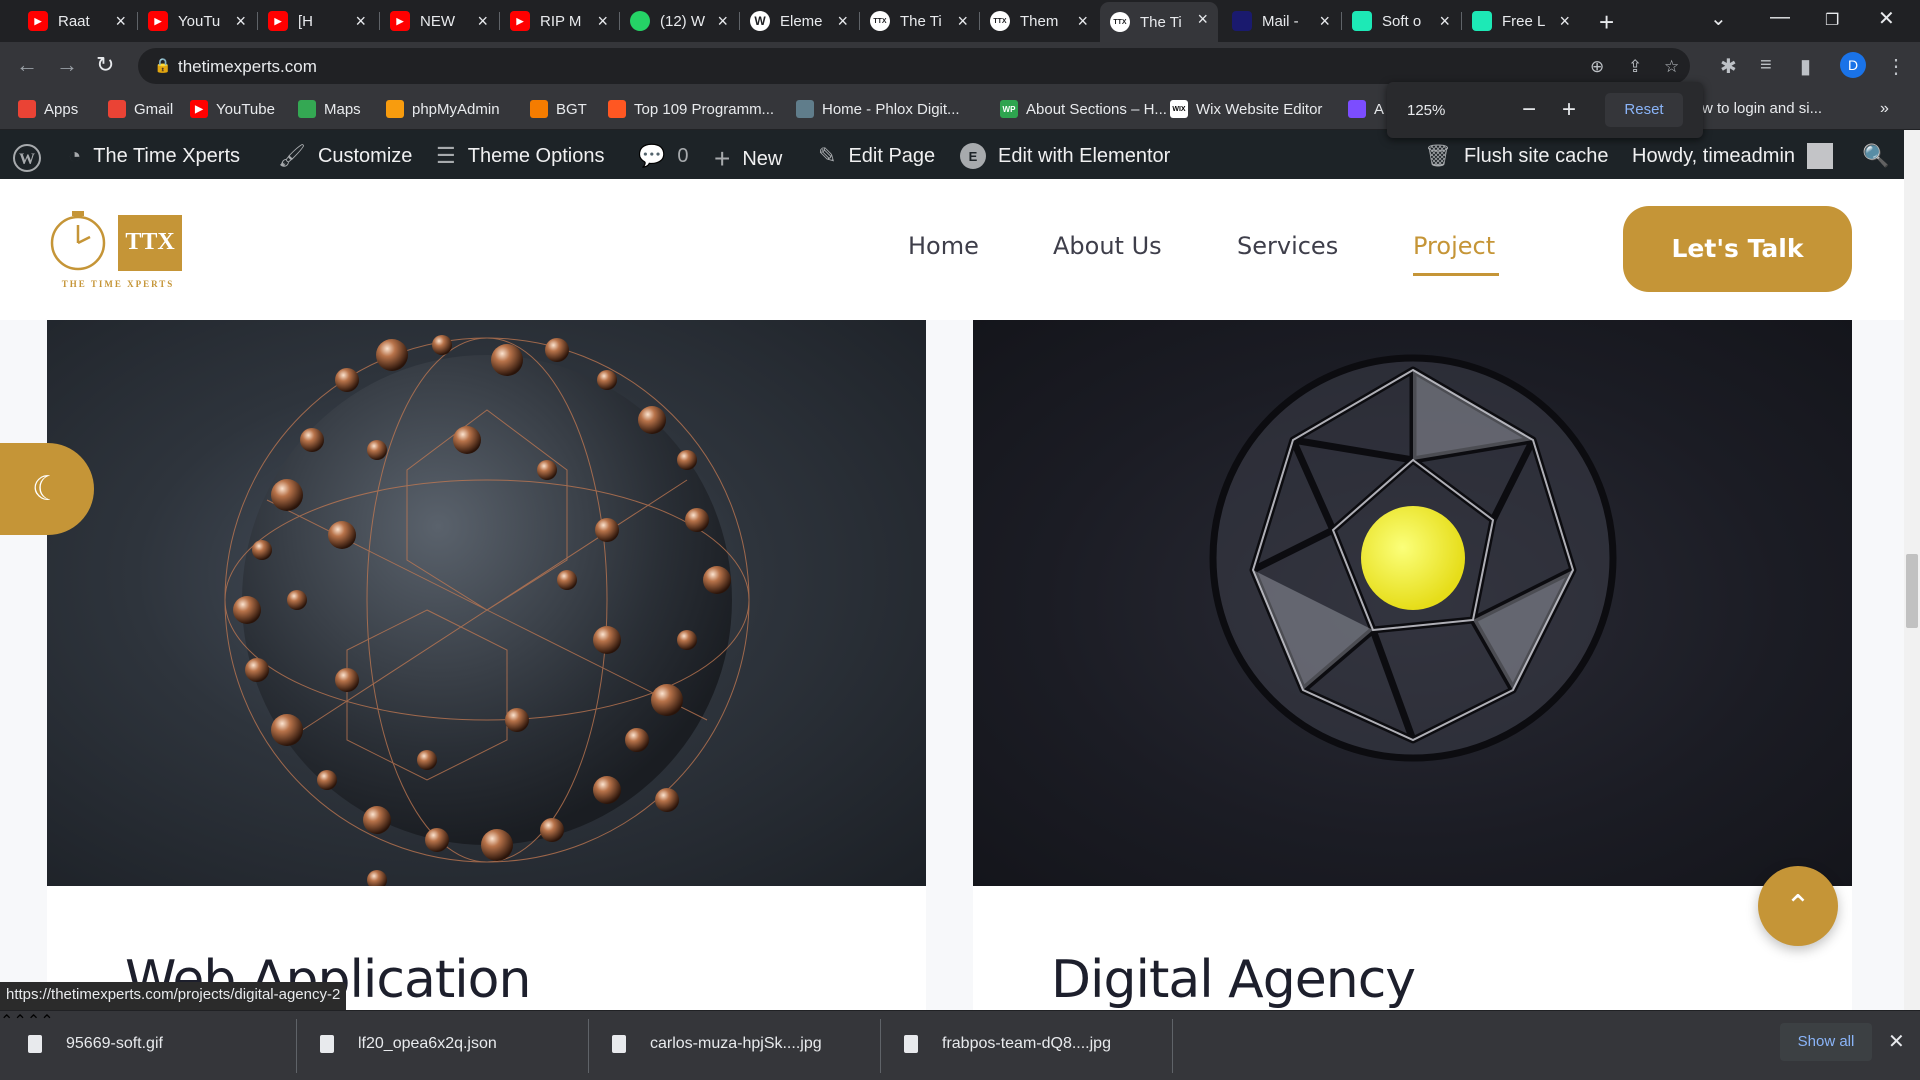 The image size is (1920, 1080). What do you see at coordinates (1521, 21) in the screenshot?
I see `browser-tab: Free L ×` at bounding box center [1521, 21].